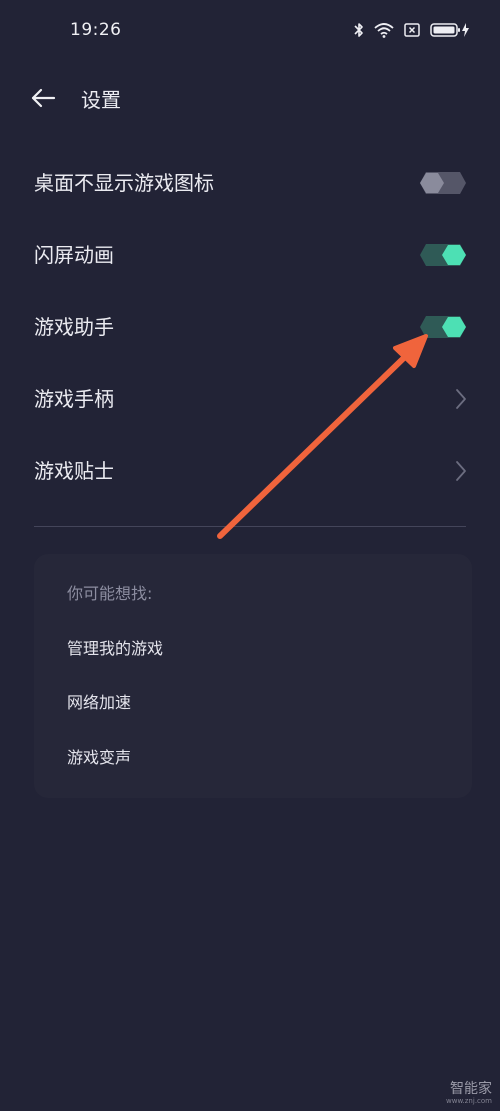 Image resolution: width=500 pixels, height=1111 pixels. Describe the element at coordinates (250, 32) in the screenshot. I see `status-bar: 19:26` at that location.